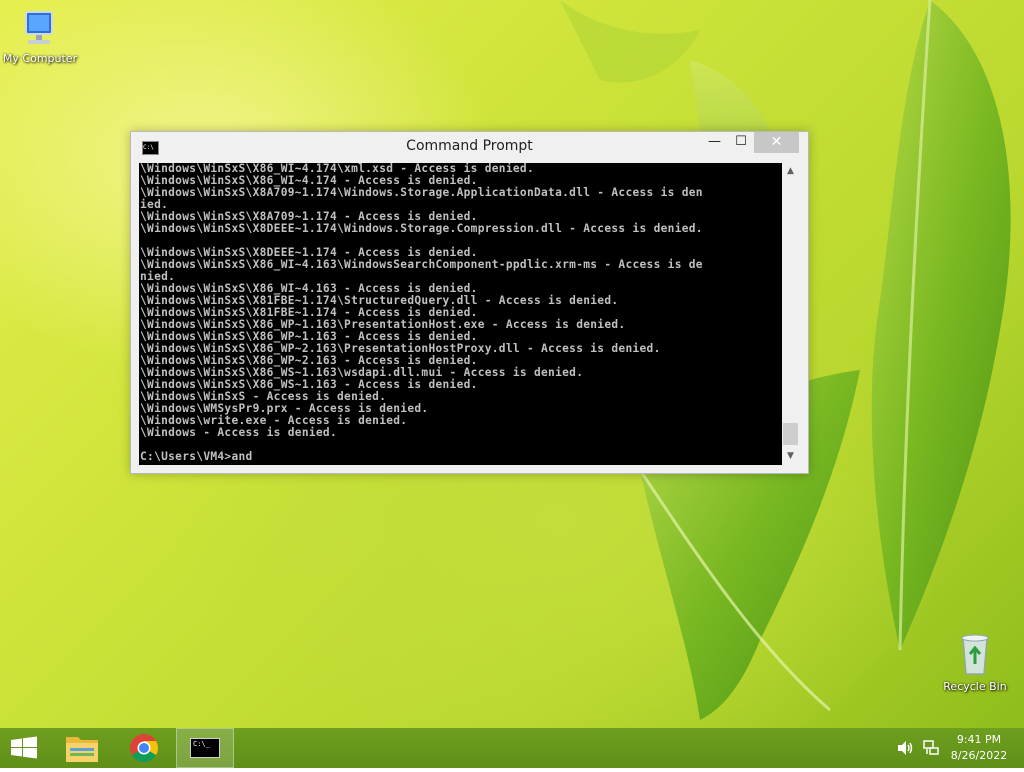 The width and height of the screenshot is (1024, 772). What do you see at coordinates (776, 142) in the screenshot?
I see `close-button: ✕` at bounding box center [776, 142].